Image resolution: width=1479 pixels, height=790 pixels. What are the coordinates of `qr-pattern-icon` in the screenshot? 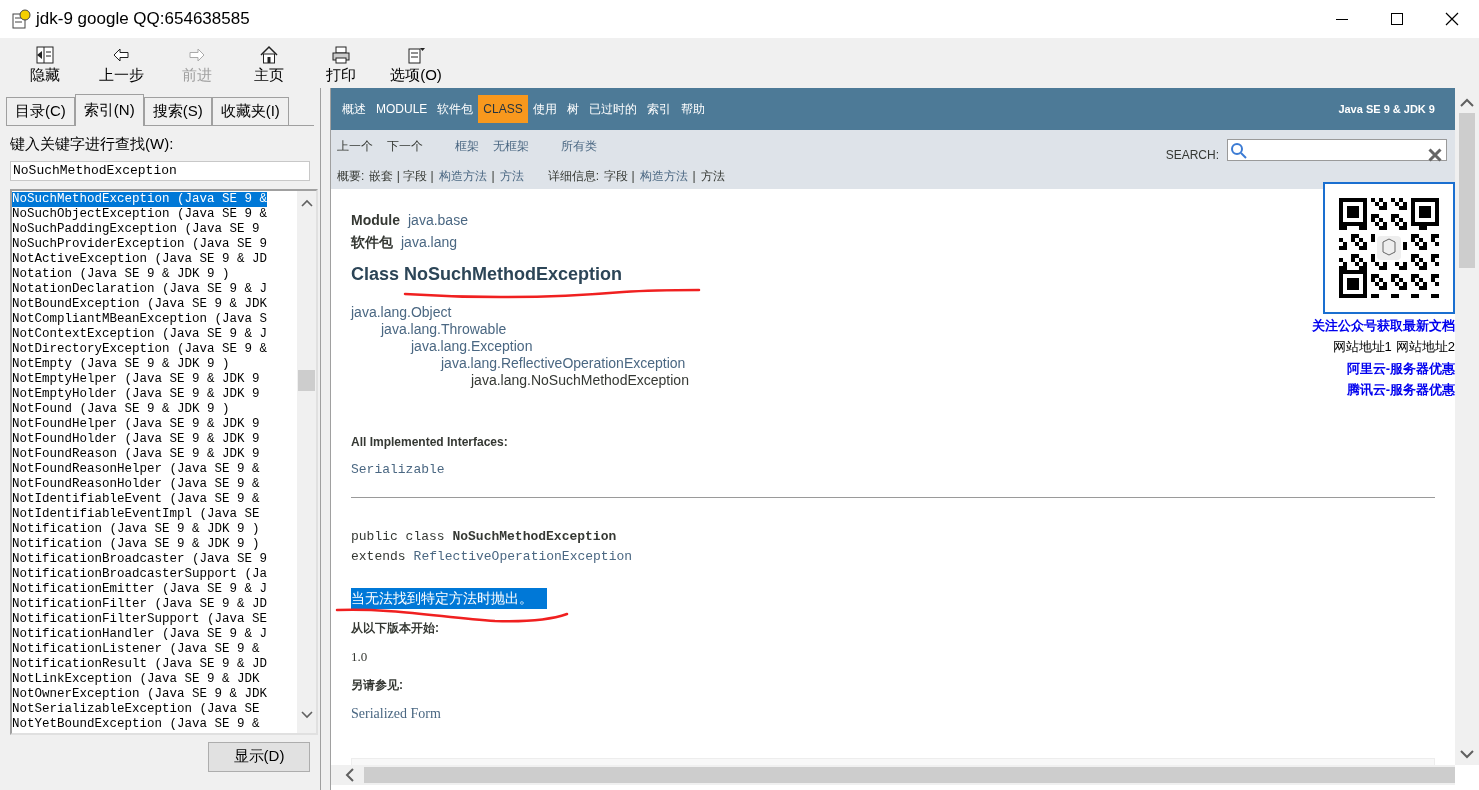 It's located at (1389, 248).